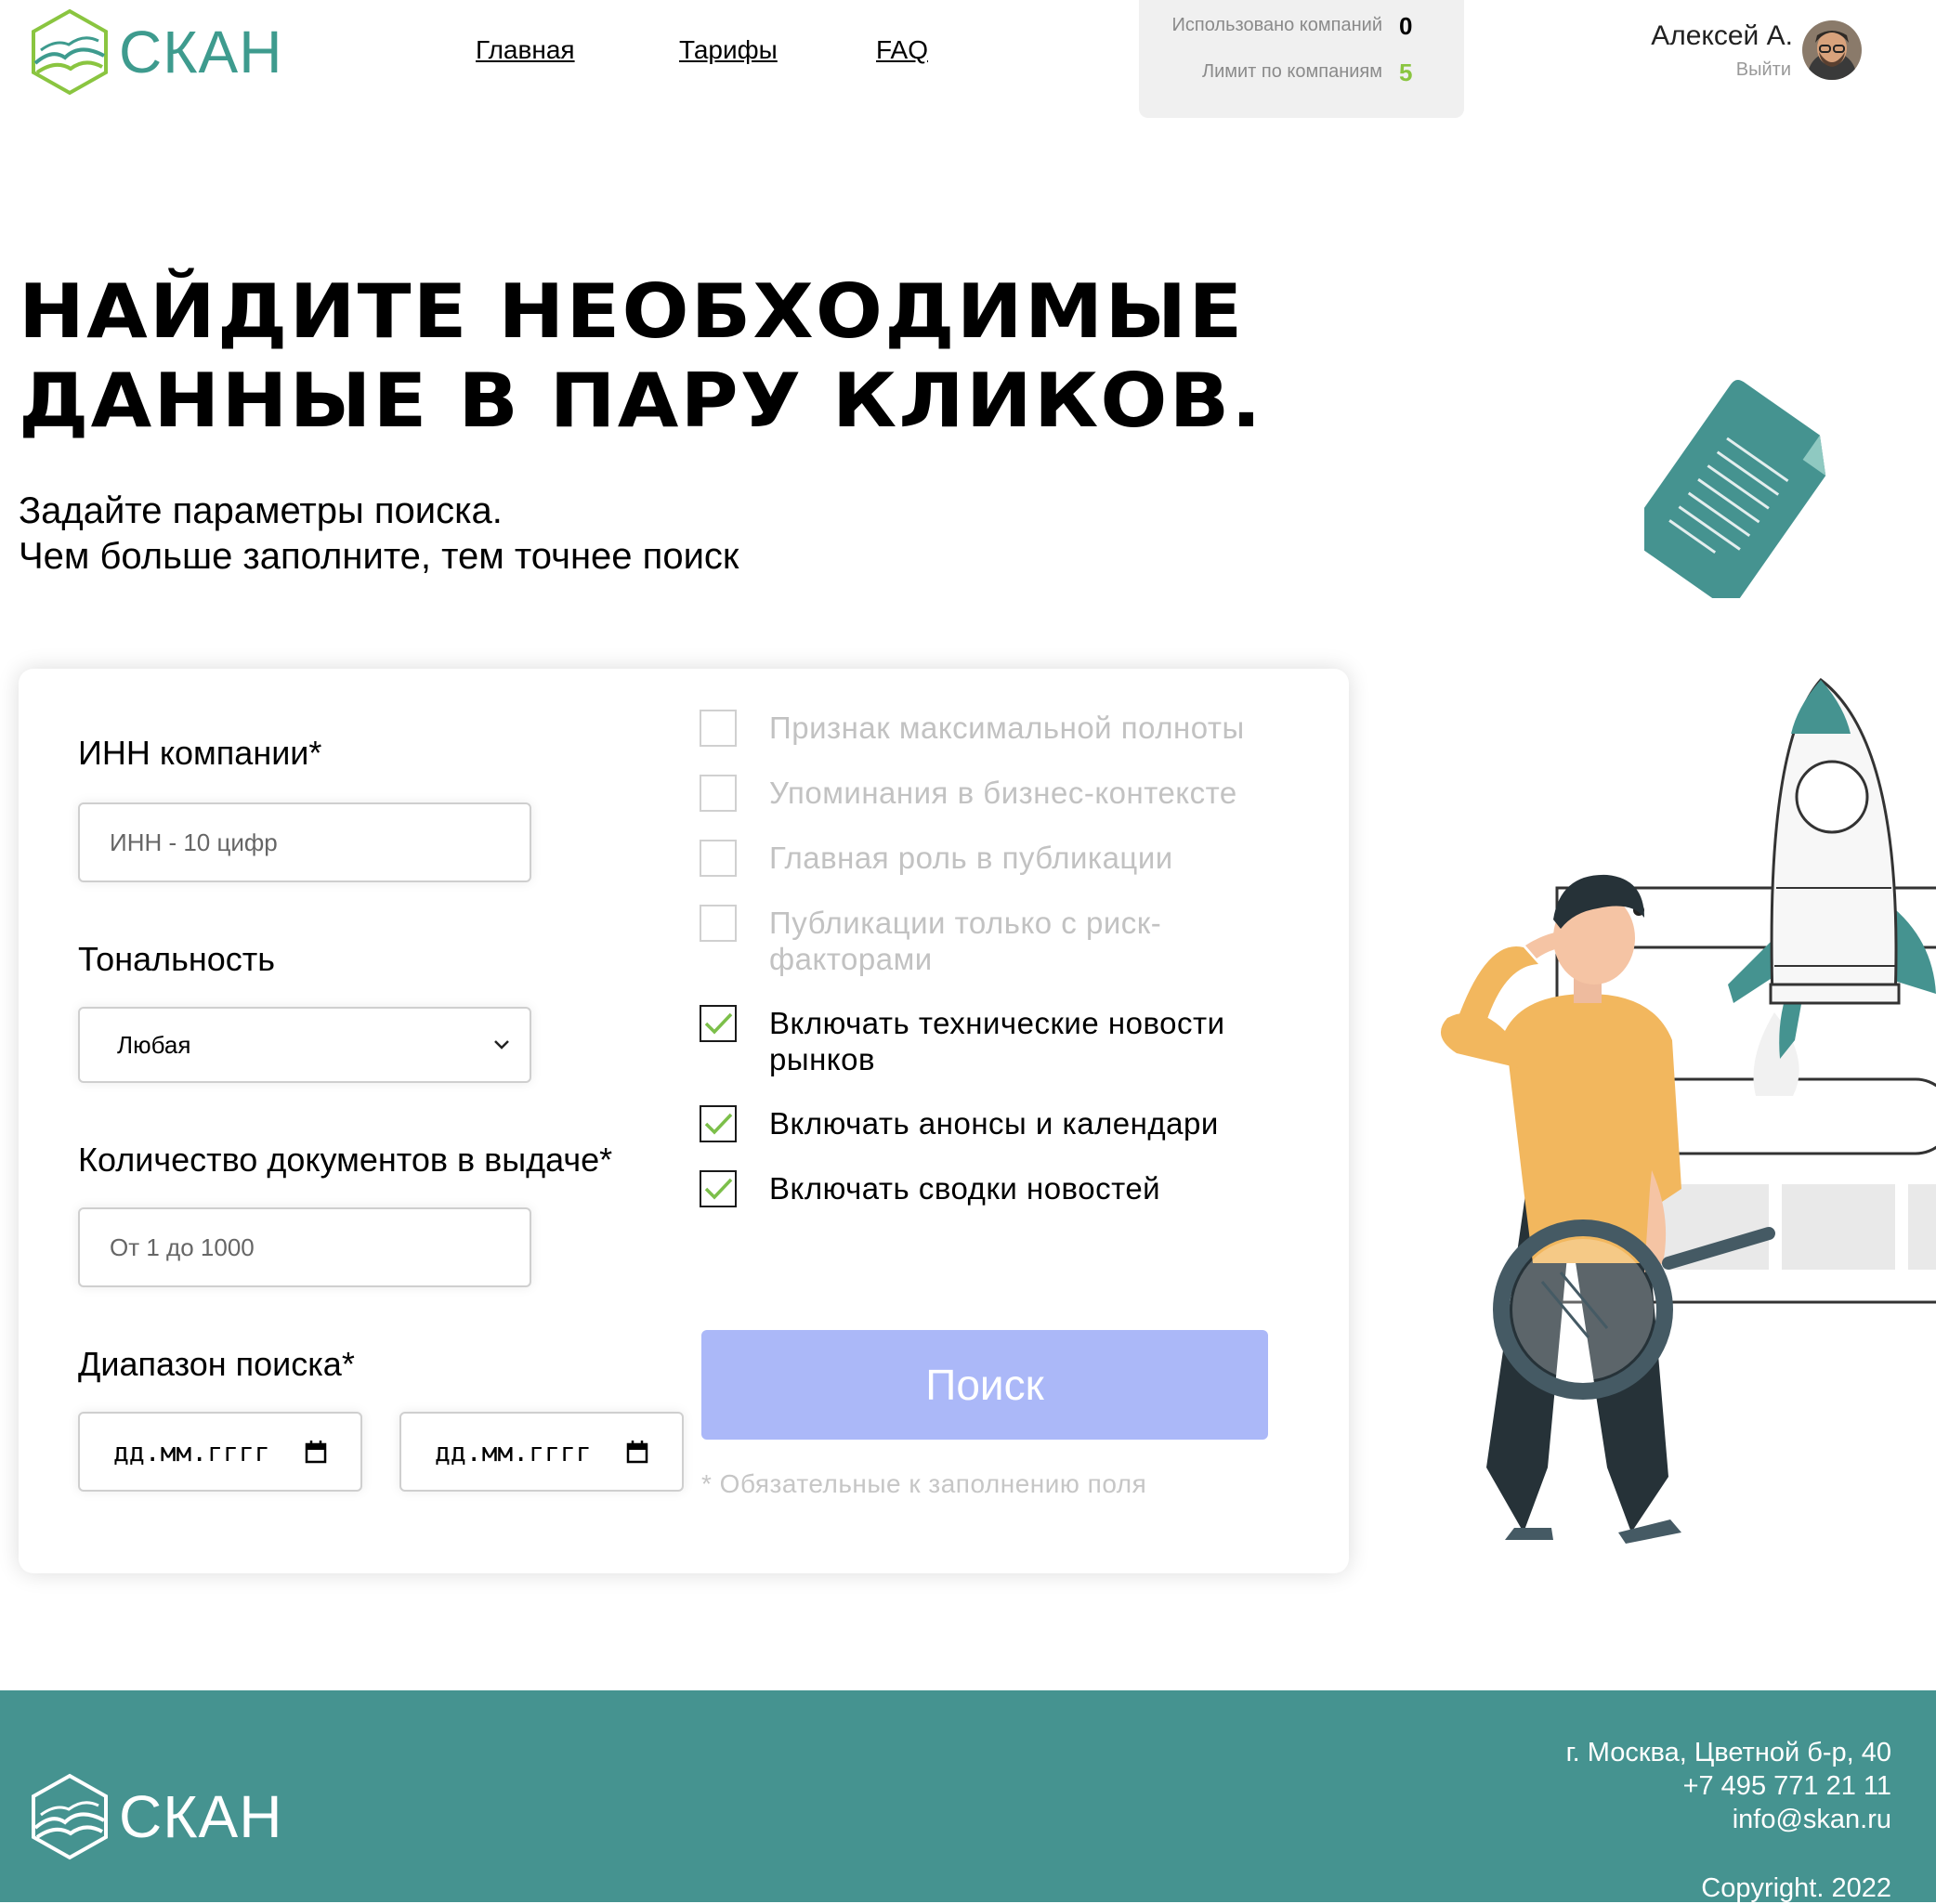 The image size is (1936, 1904). What do you see at coordinates (1007, 728) in the screenshot?
I see `checkbox-label: Признак максимальной полноты` at bounding box center [1007, 728].